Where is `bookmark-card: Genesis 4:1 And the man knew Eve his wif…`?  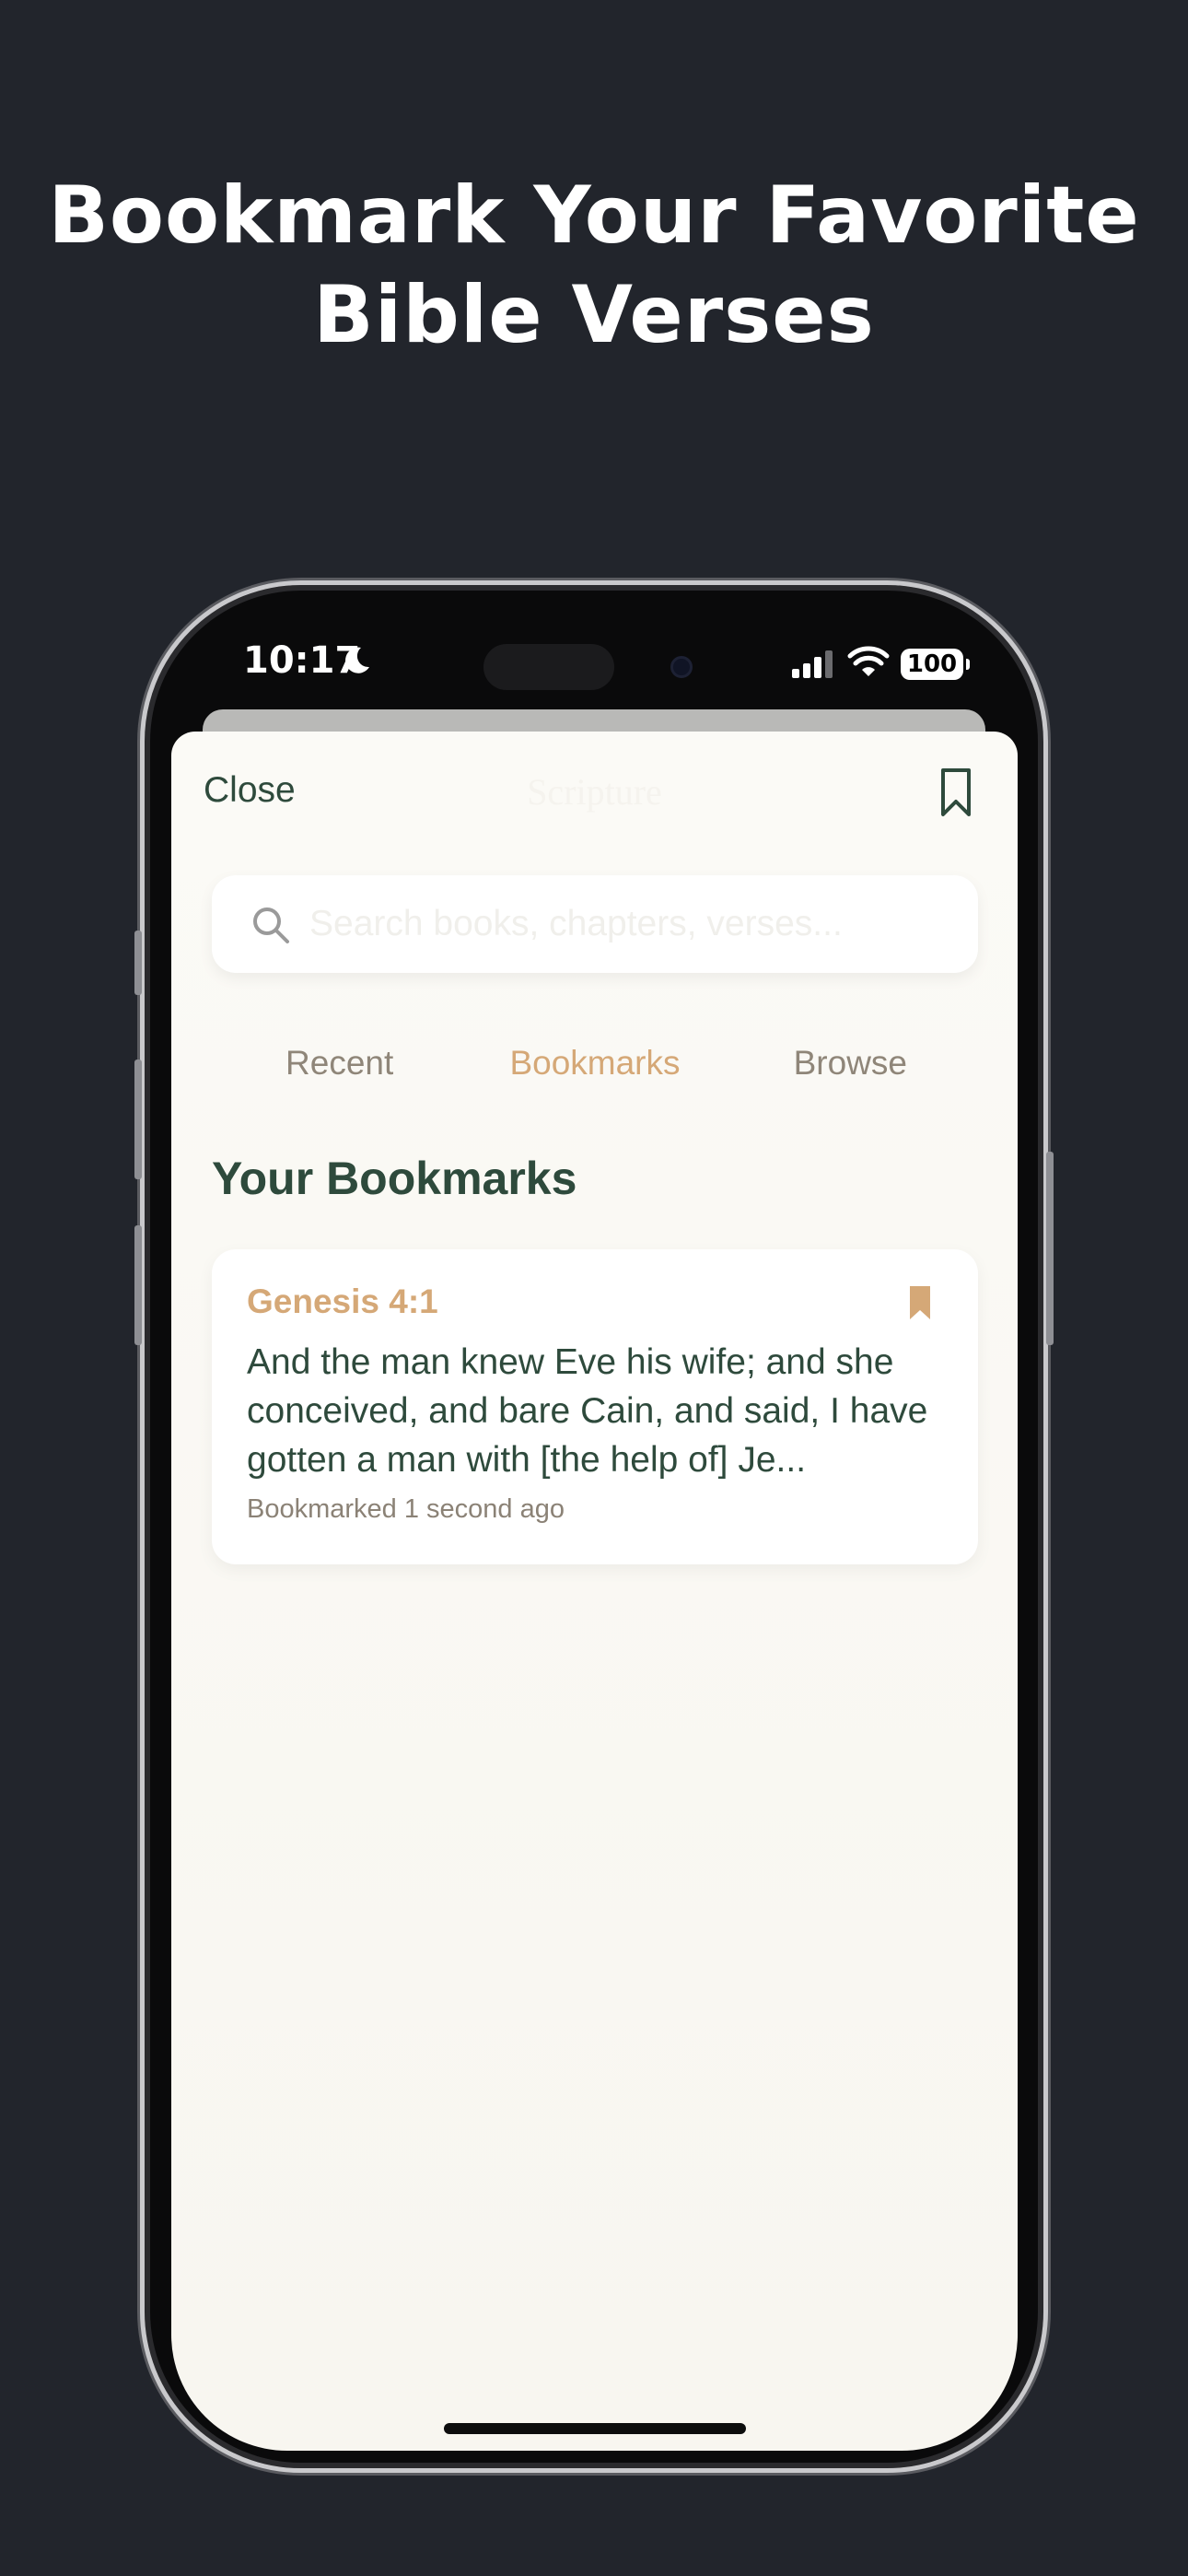
bookmark-card: Genesis 4:1 And the man knew Eve his wif… is located at coordinates (595, 1406).